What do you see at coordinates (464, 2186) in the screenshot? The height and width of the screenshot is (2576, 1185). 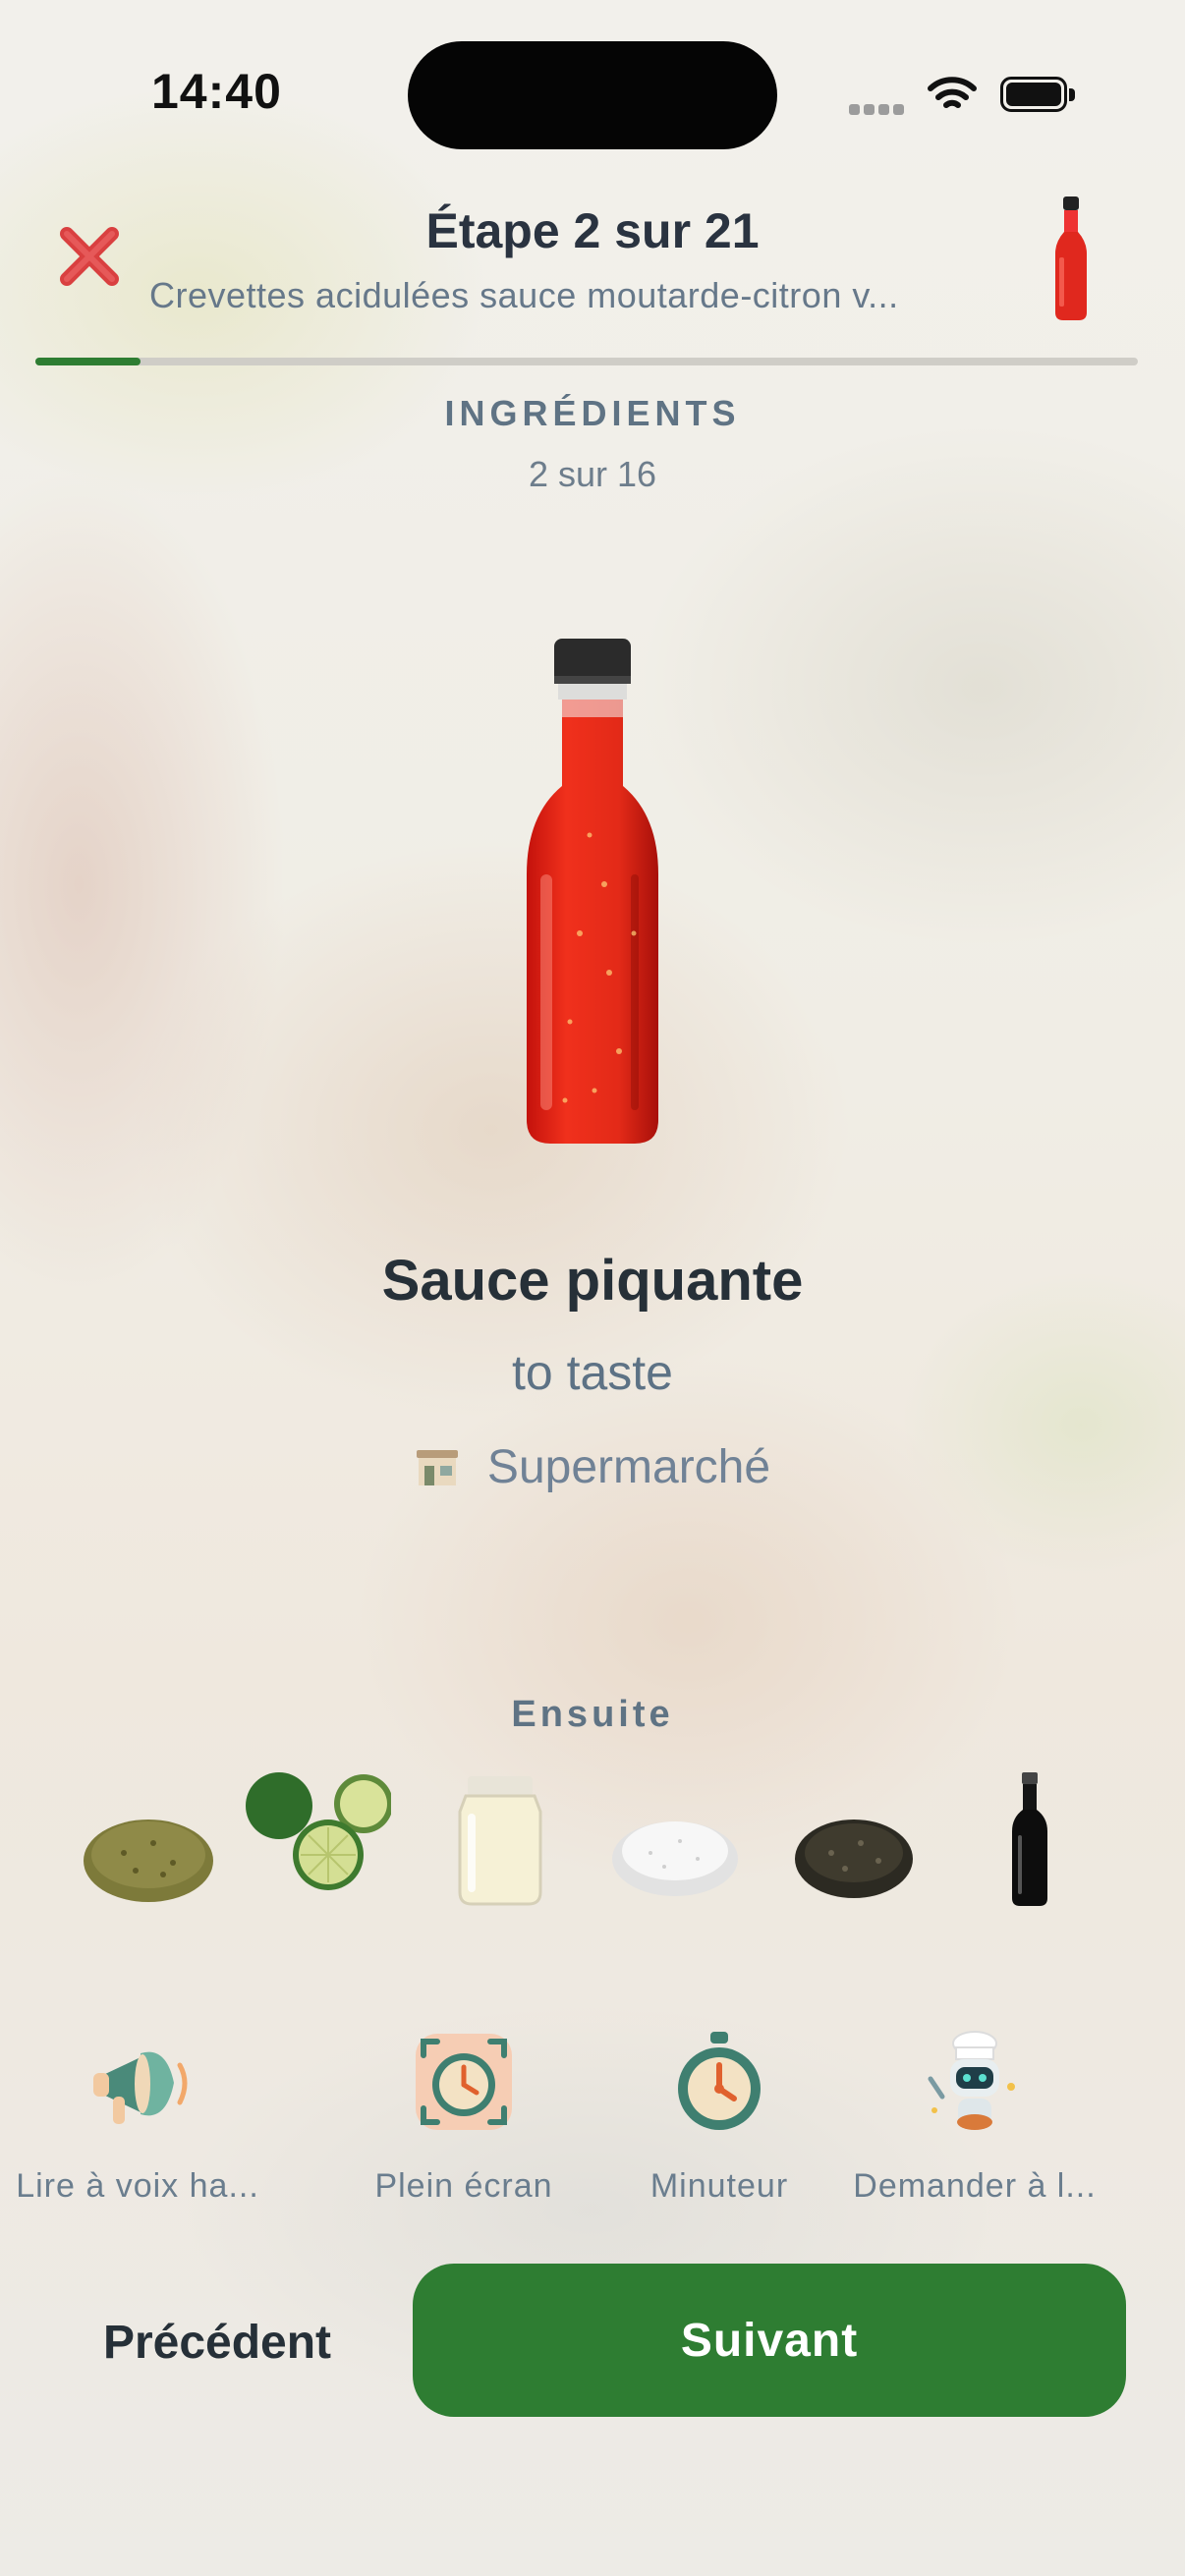 I see `tool-label: Plein écran` at bounding box center [464, 2186].